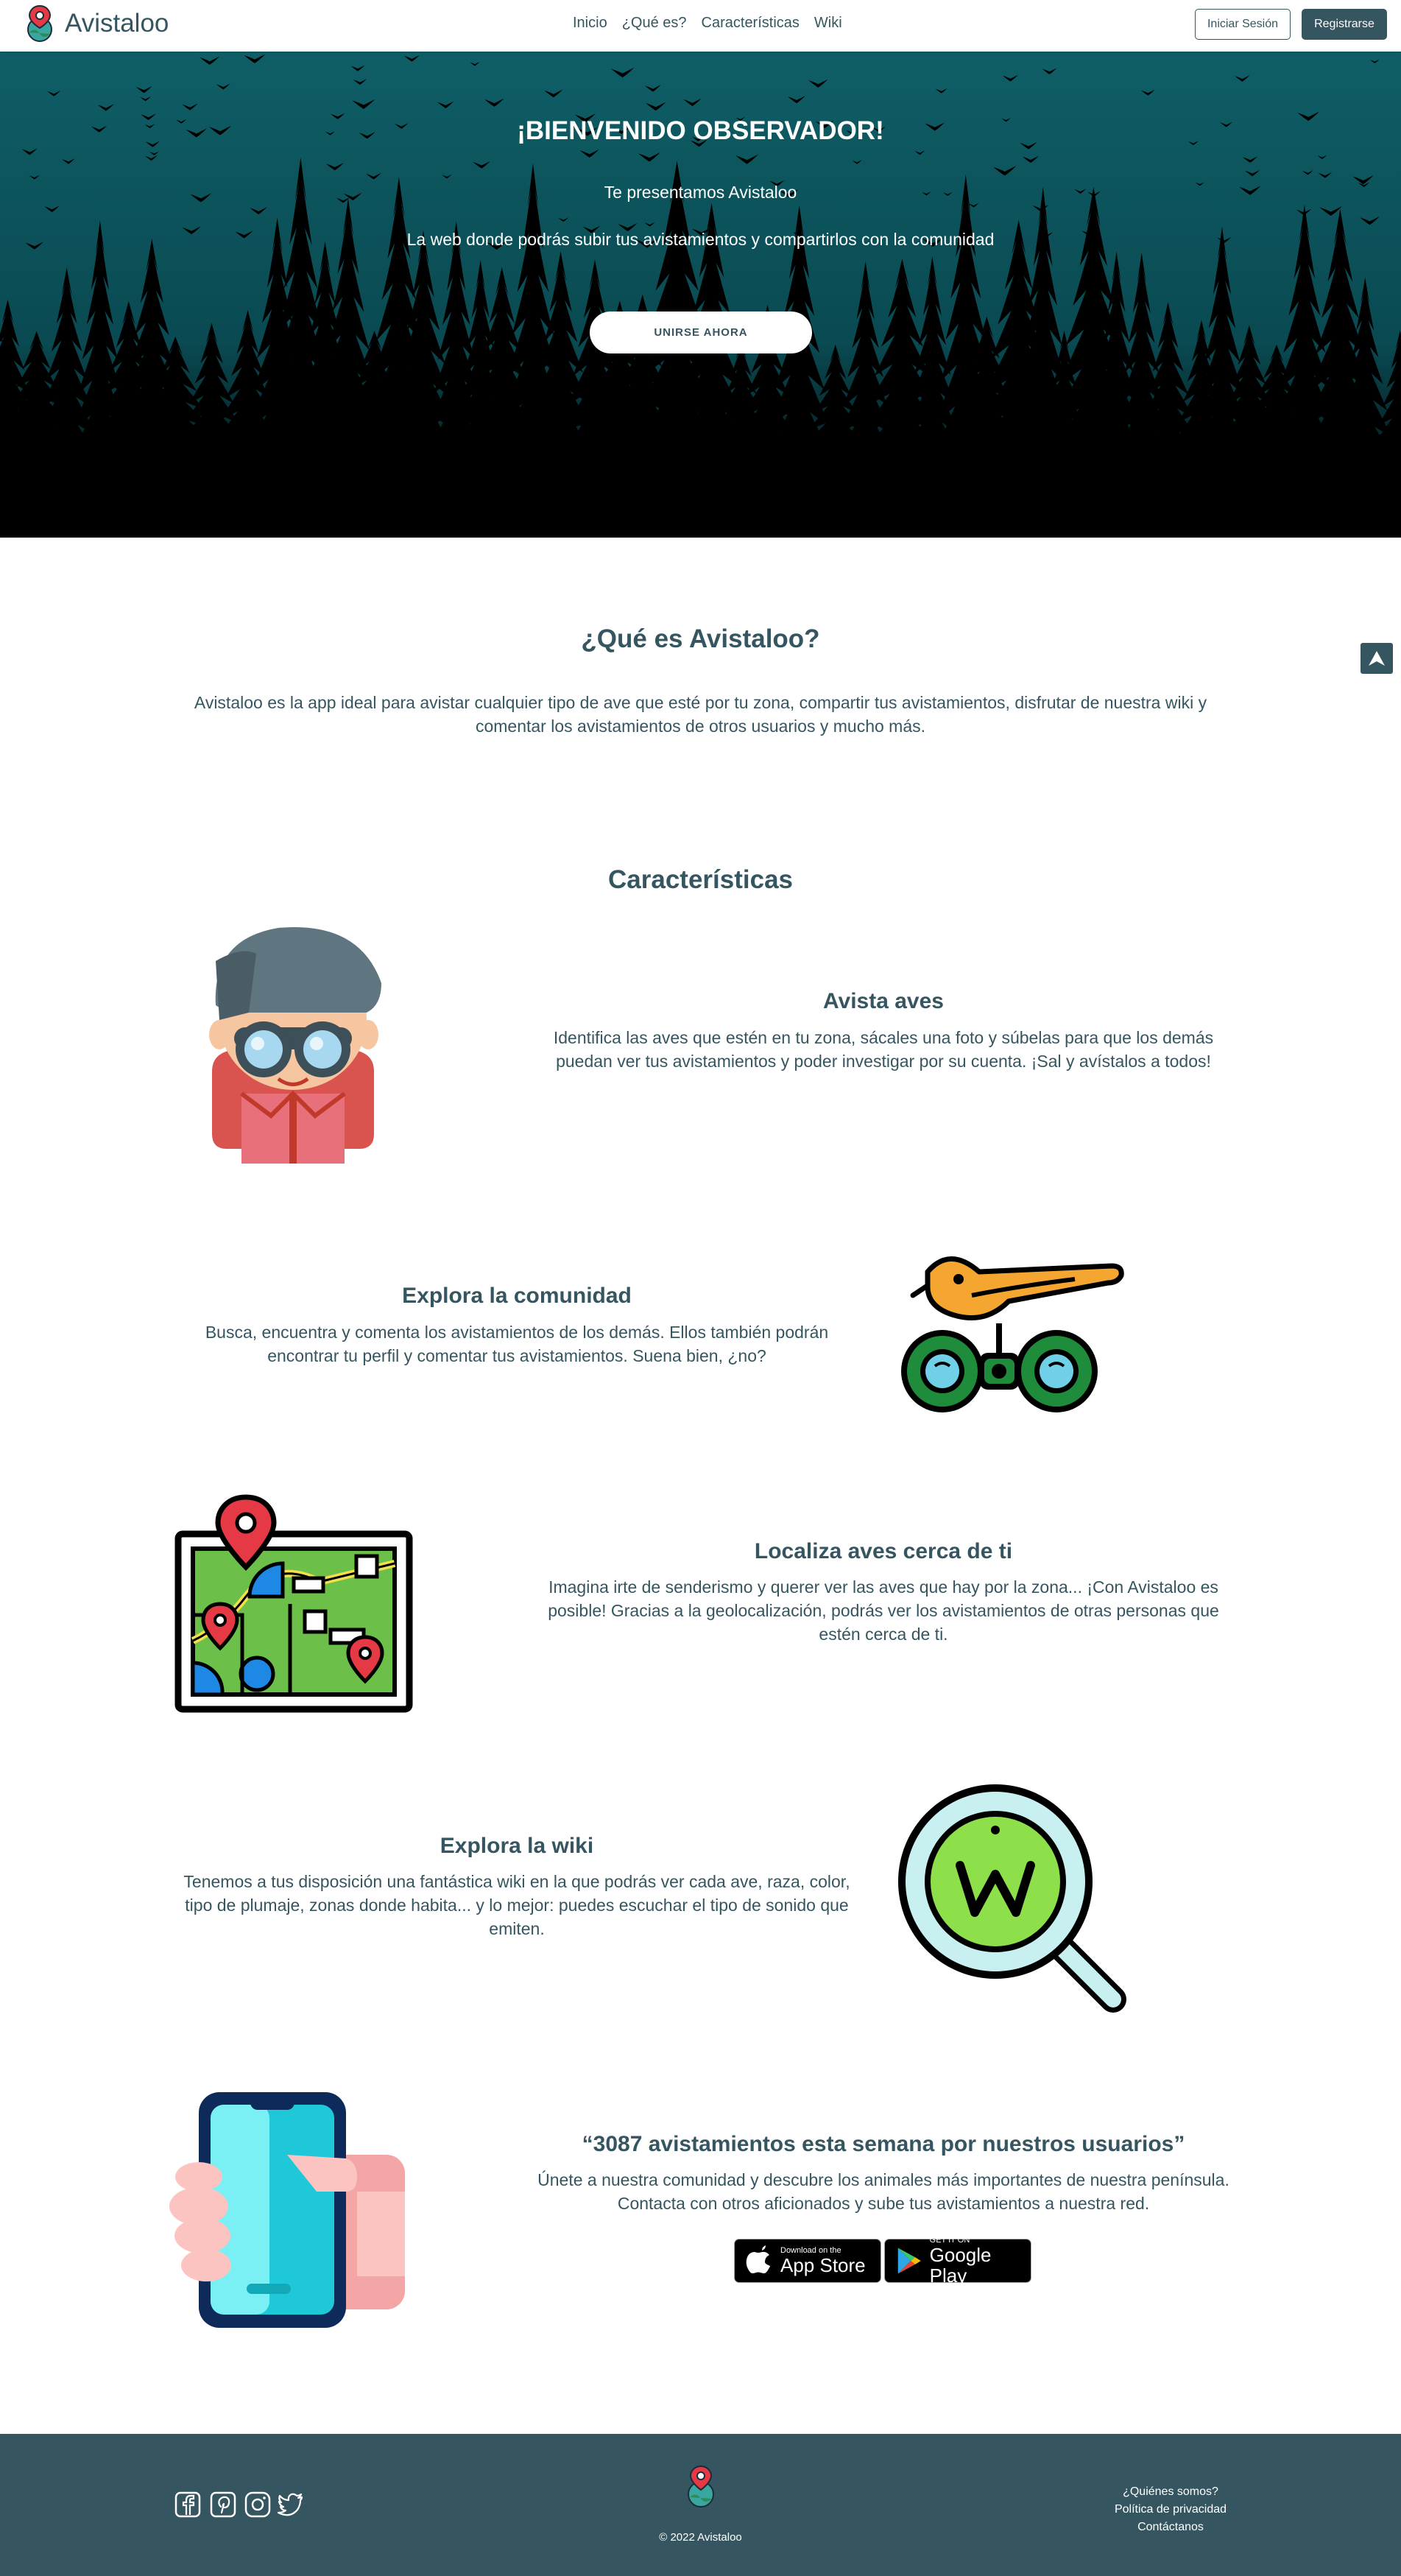 The image size is (1401, 2576). Describe the element at coordinates (39, 23) in the screenshot. I see `logo-icon` at that location.